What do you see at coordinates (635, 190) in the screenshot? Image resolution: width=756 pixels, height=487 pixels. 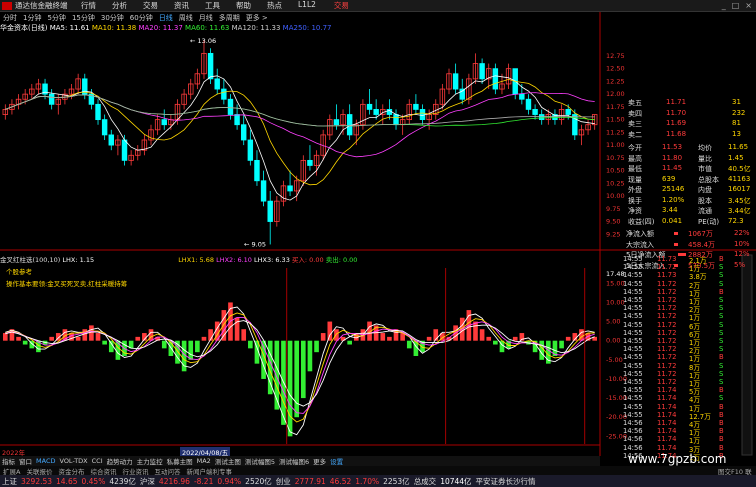 I see `quote-label: 外盘` at bounding box center [635, 190].